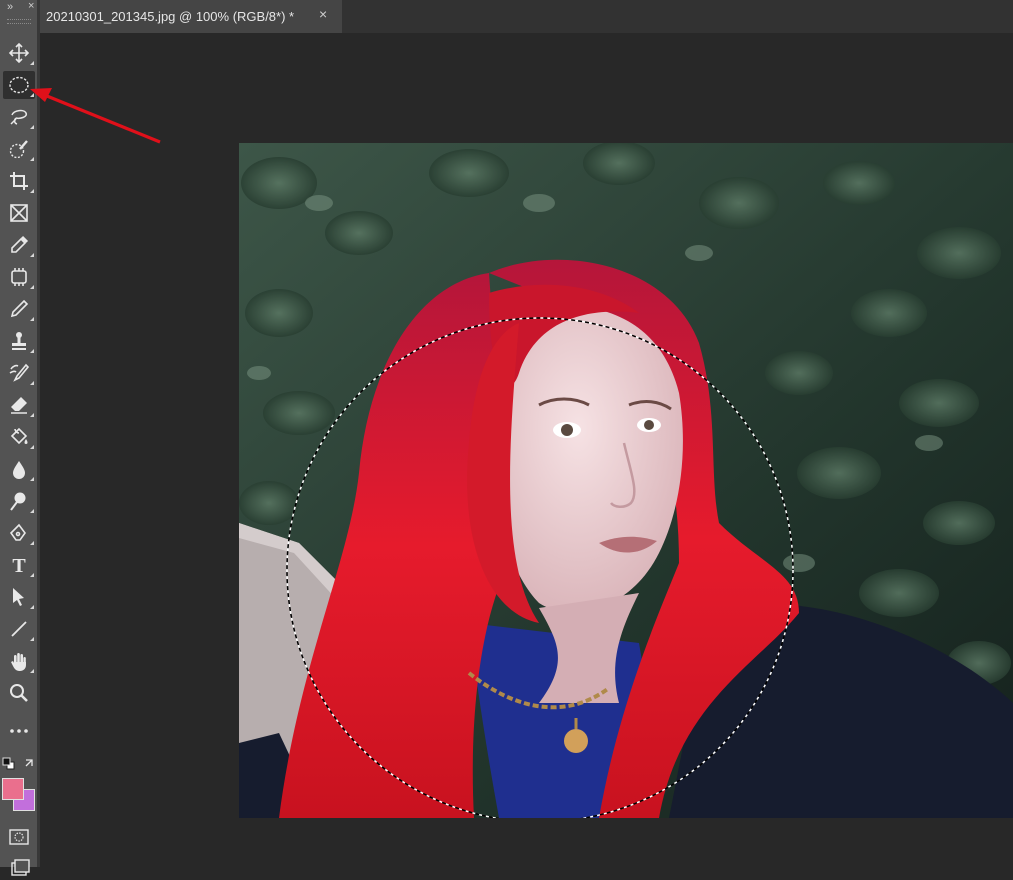  I want to click on zoom-tool, so click(19, 693).